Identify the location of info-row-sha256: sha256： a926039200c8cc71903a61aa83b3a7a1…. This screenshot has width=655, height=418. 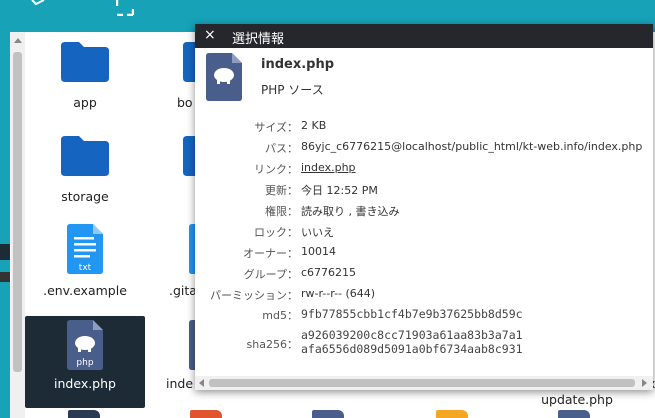
(424, 344).